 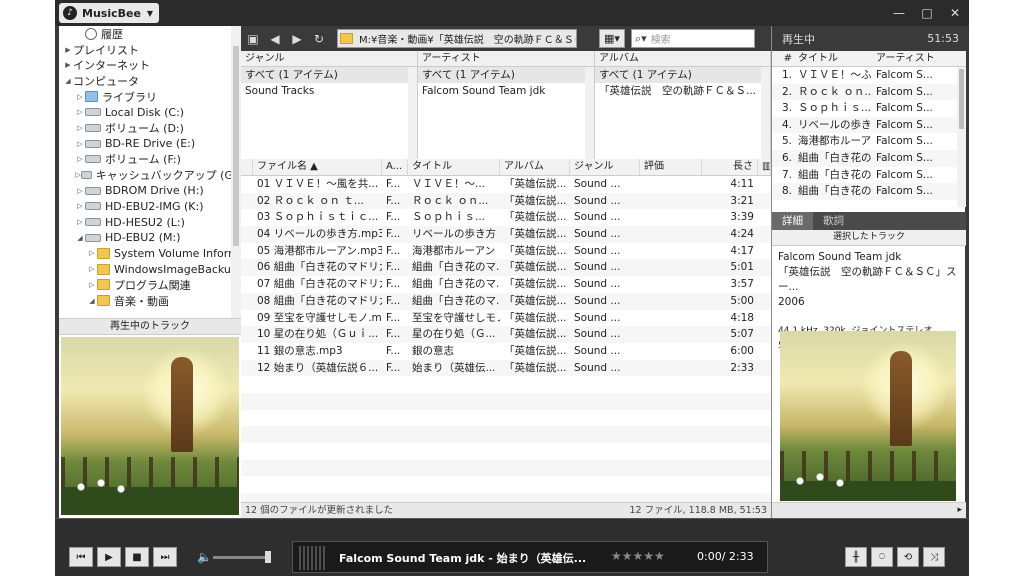 I want to click on forward-arrow-icon: ▶, so click(x=297, y=39).